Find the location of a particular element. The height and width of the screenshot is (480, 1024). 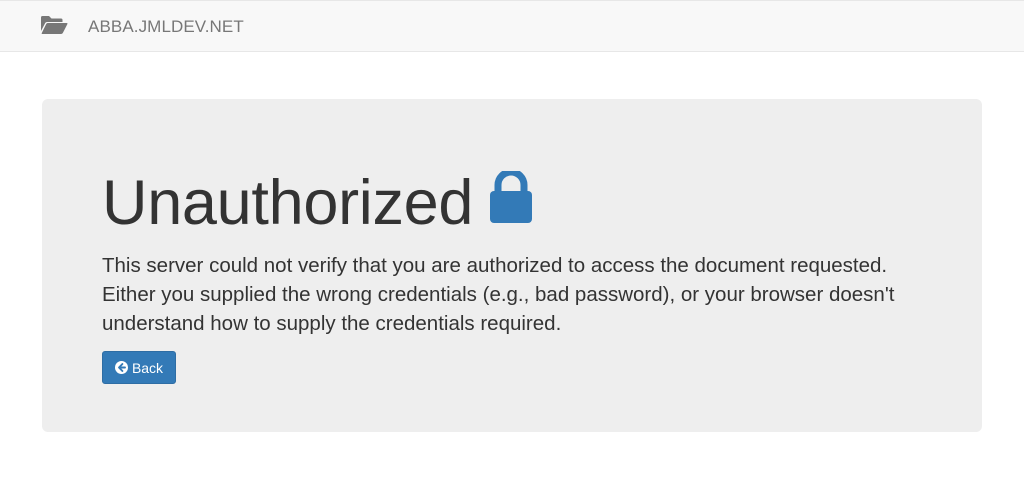

site-brand-link: ABBA.JMLDEV.NET is located at coordinates (166, 27).